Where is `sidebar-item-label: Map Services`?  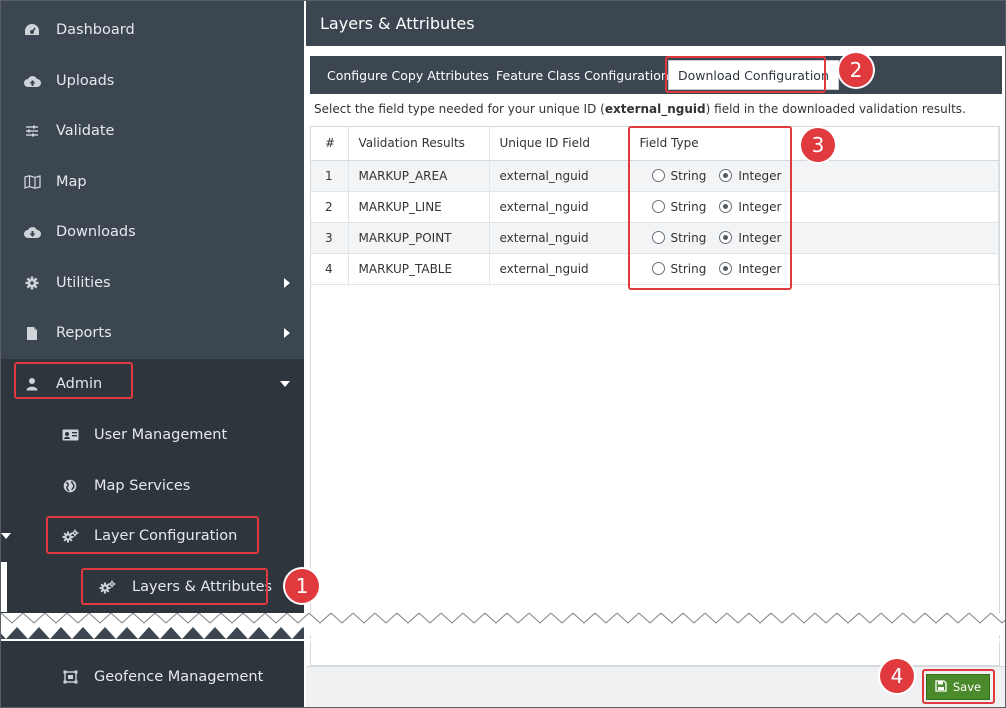
sidebar-item-label: Map Services is located at coordinates (142, 486).